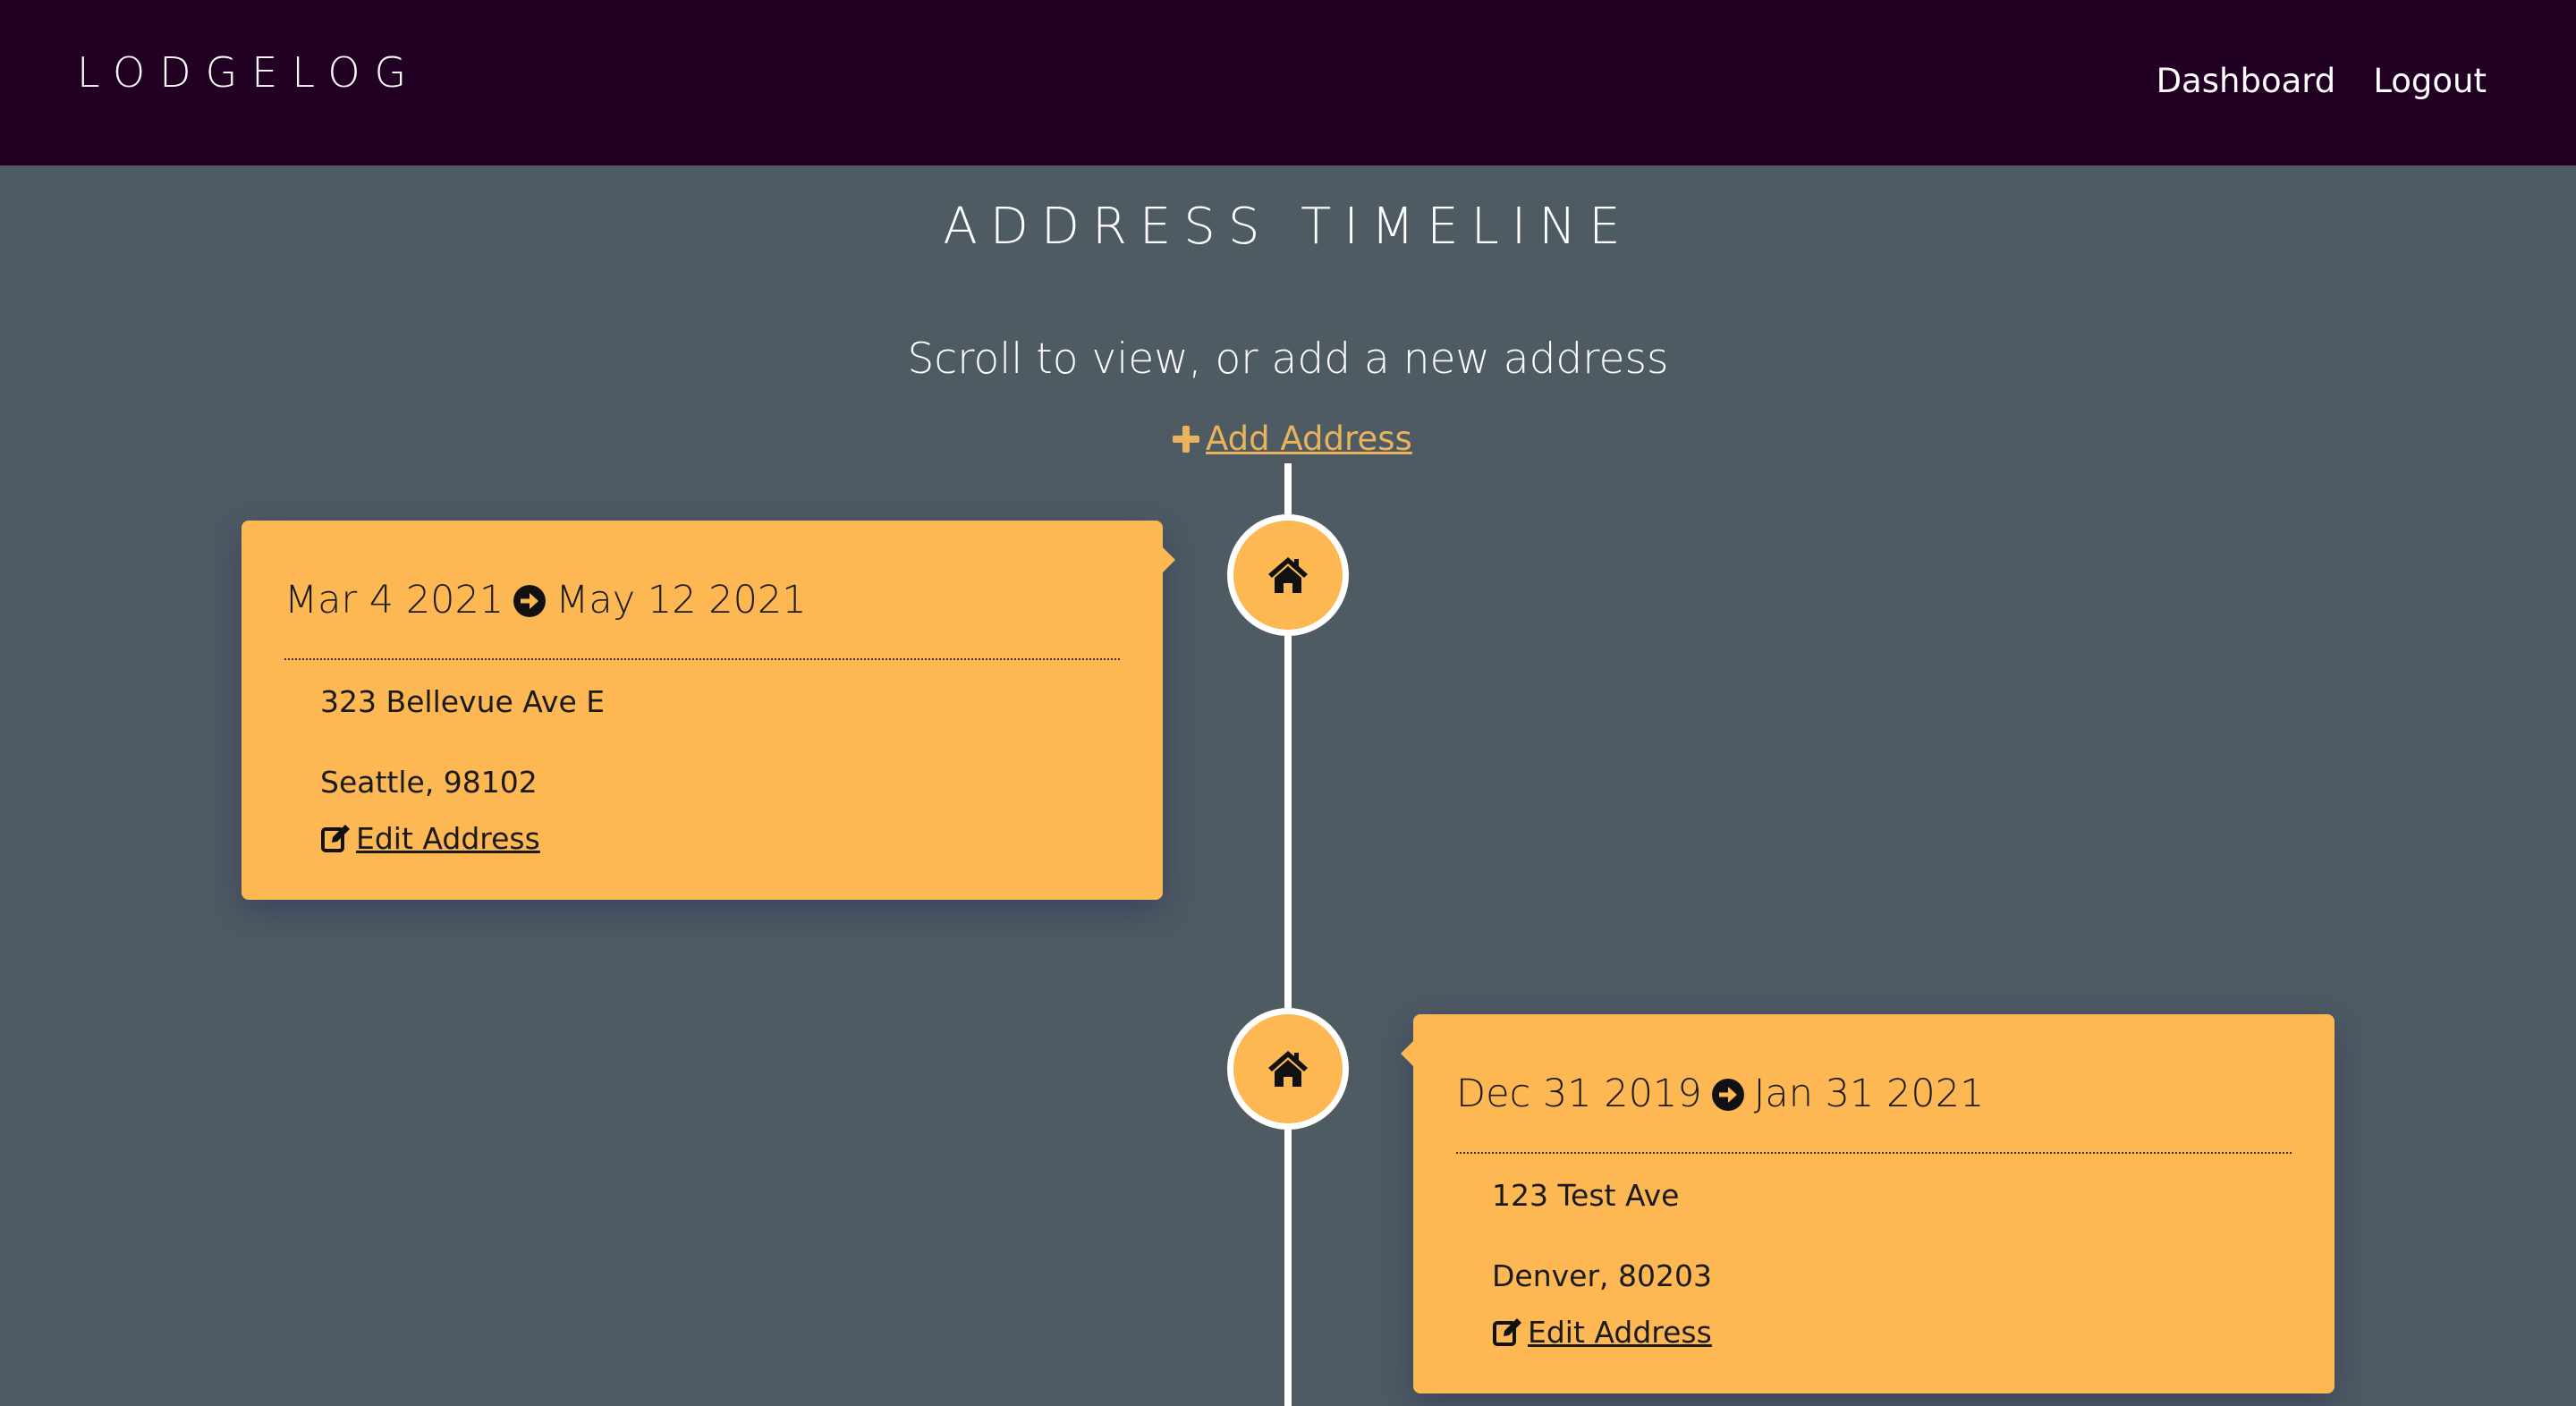  What do you see at coordinates (1602, 1275) in the screenshot?
I see `city-zip: Denver, 80203` at bounding box center [1602, 1275].